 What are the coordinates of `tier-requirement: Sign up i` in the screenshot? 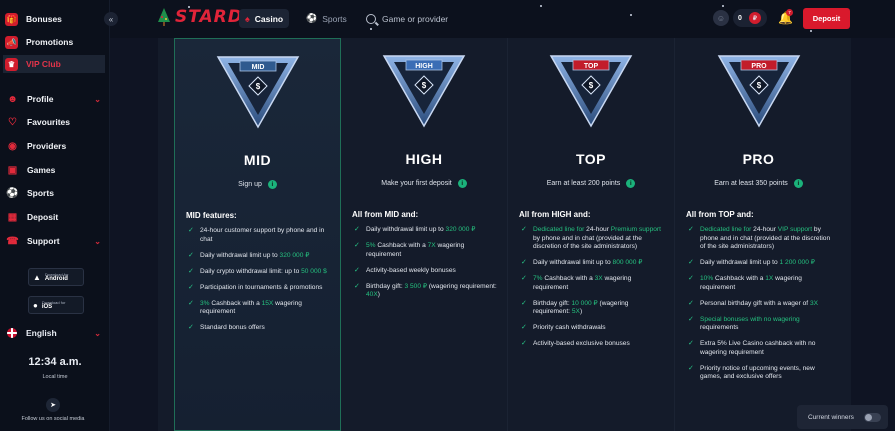 It's located at (257, 184).